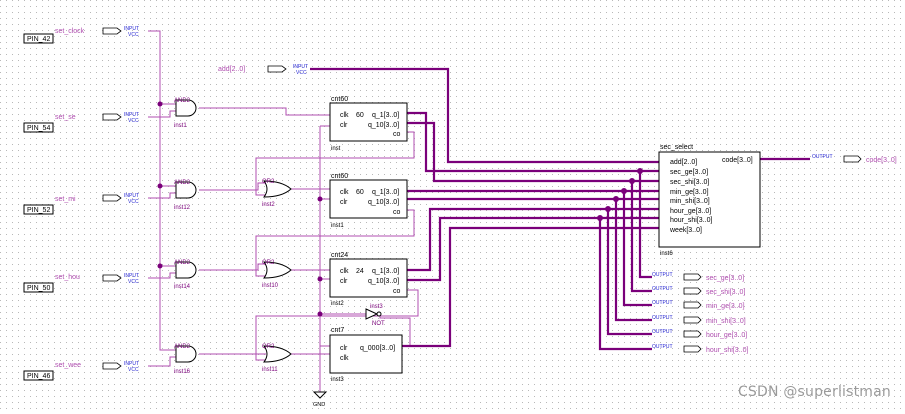 The image size is (905, 414). I want to click on port-label: hour_ge[3..0], so click(690, 211).